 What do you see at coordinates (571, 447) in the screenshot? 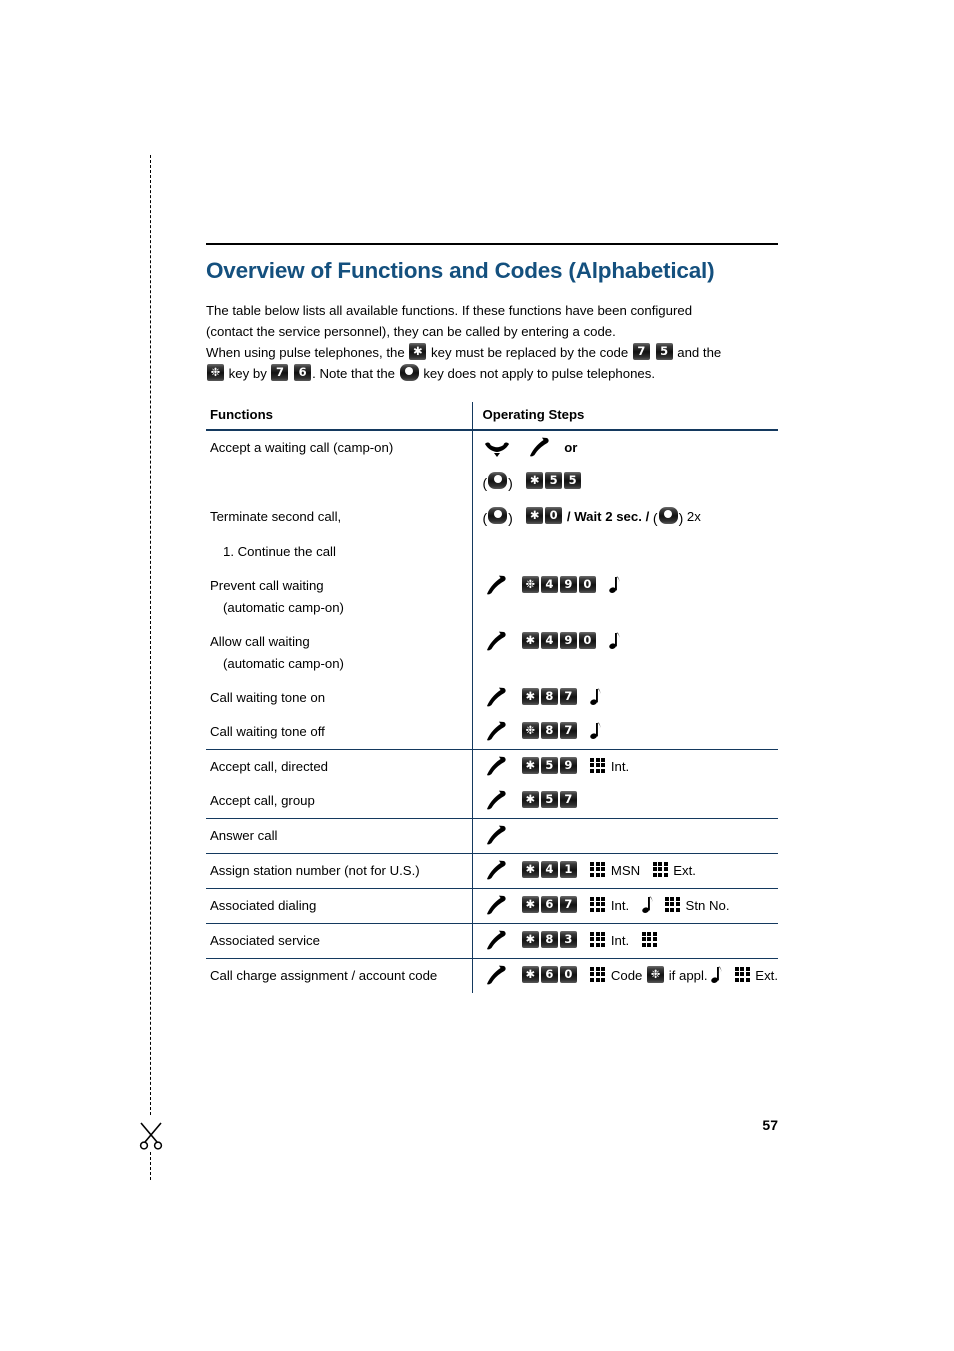
I see `steps-text-or: or` at bounding box center [571, 447].